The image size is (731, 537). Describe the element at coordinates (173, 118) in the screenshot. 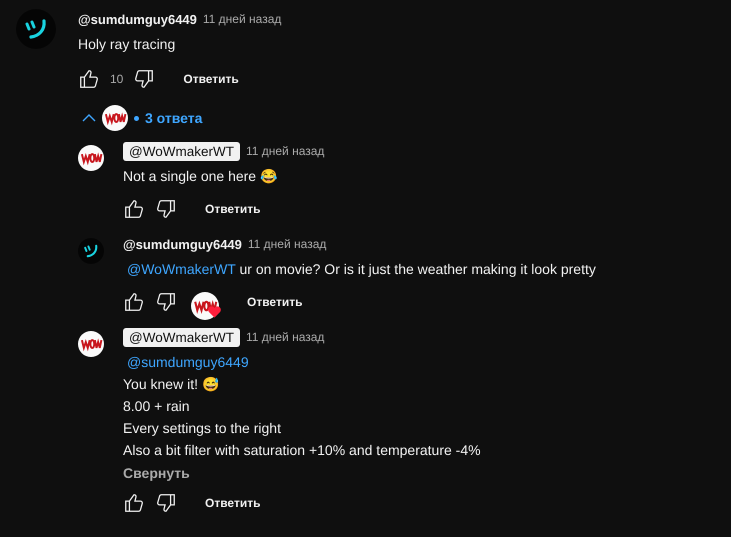

I see `replies-count-link: 3 ответа` at that location.